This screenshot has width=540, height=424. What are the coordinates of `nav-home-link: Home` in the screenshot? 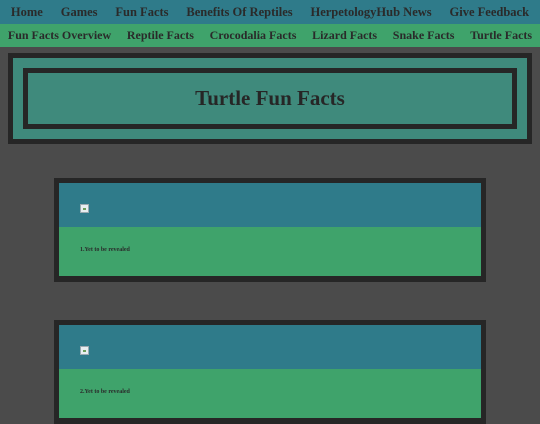 It's located at (27, 12).